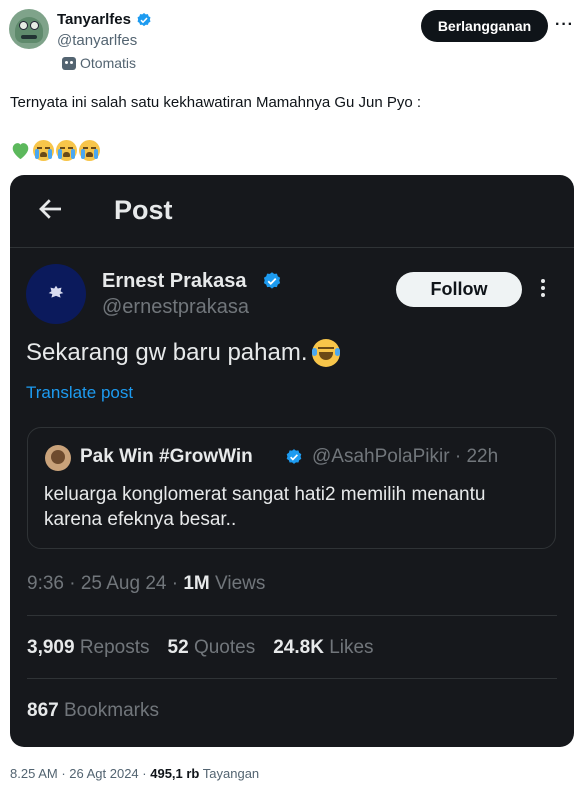  What do you see at coordinates (80, 392) in the screenshot?
I see `translate-post-link: Translate post` at bounding box center [80, 392].